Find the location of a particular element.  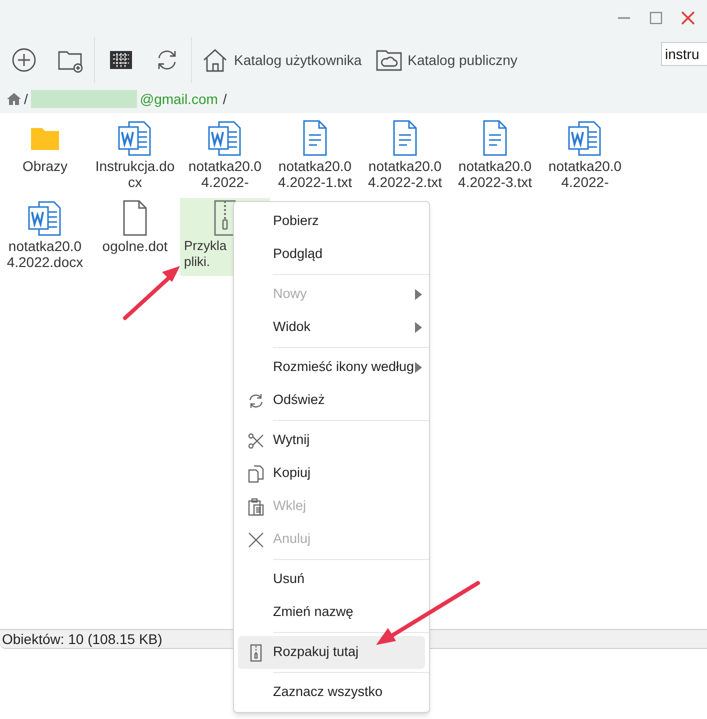

search-field: instru is located at coordinates (684, 54).